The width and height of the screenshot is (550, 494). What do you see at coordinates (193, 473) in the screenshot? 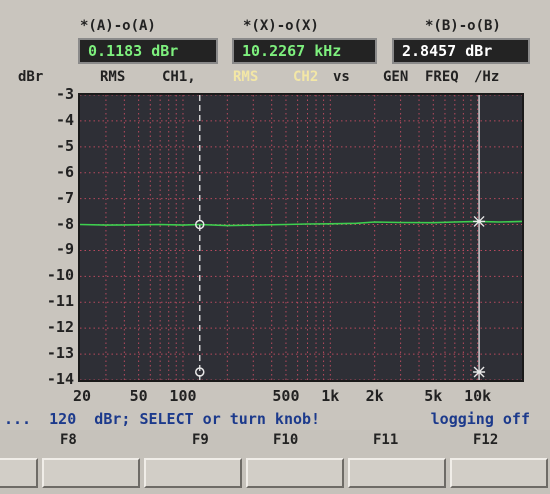
I see `f9-button` at bounding box center [193, 473].